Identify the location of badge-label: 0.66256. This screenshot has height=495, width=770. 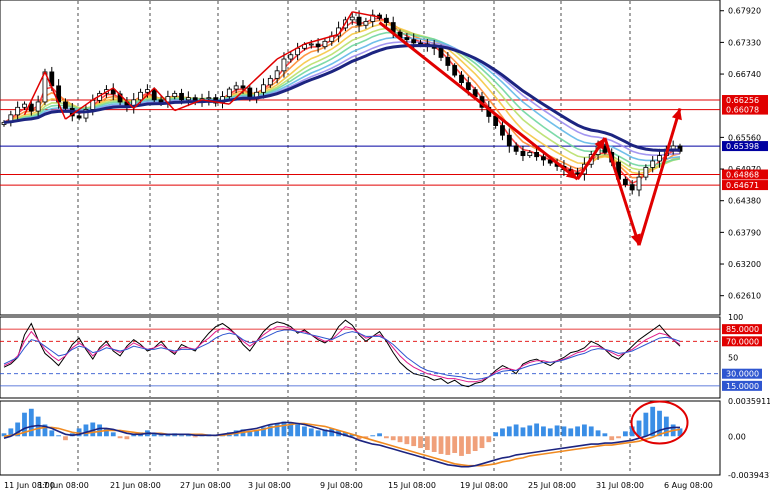
(742, 100).